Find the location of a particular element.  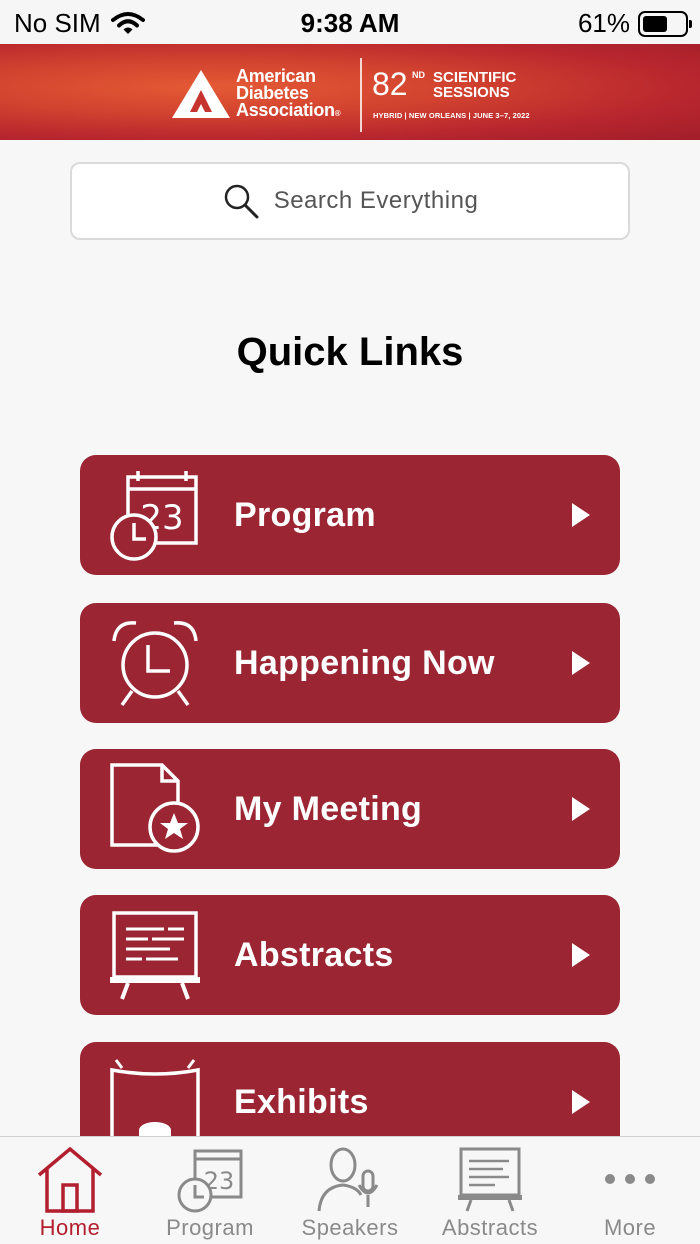

magnifier-icon is located at coordinates (241, 201).